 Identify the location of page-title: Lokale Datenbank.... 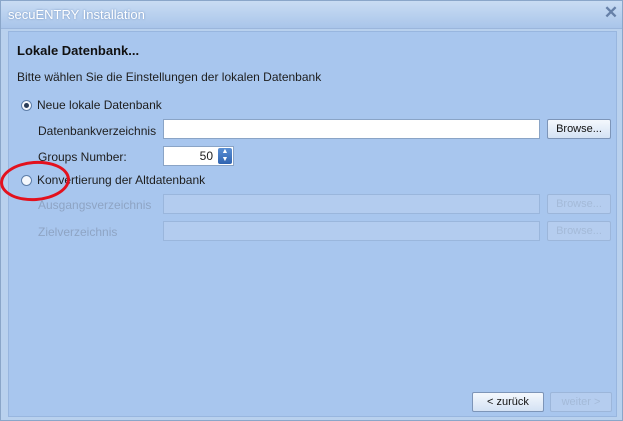
(78, 50).